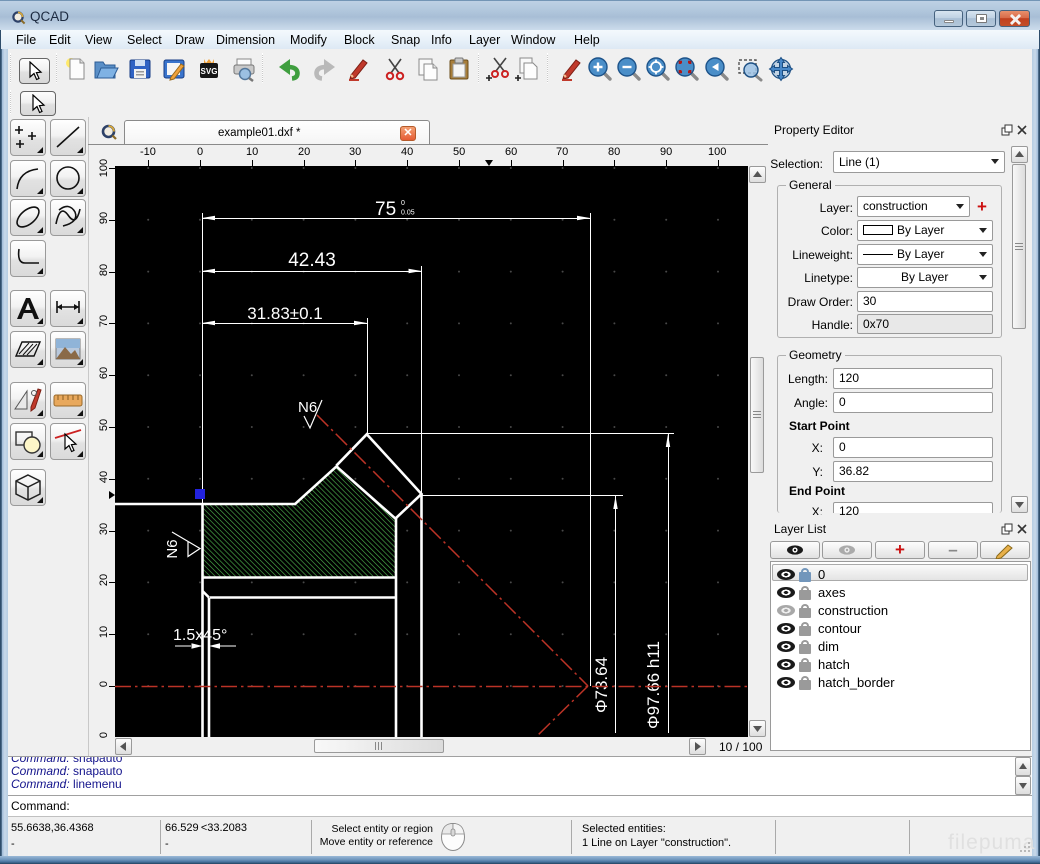 The image size is (1040, 864). Describe the element at coordinates (403, 203) in the screenshot. I see `svg-text: 0` at that location.